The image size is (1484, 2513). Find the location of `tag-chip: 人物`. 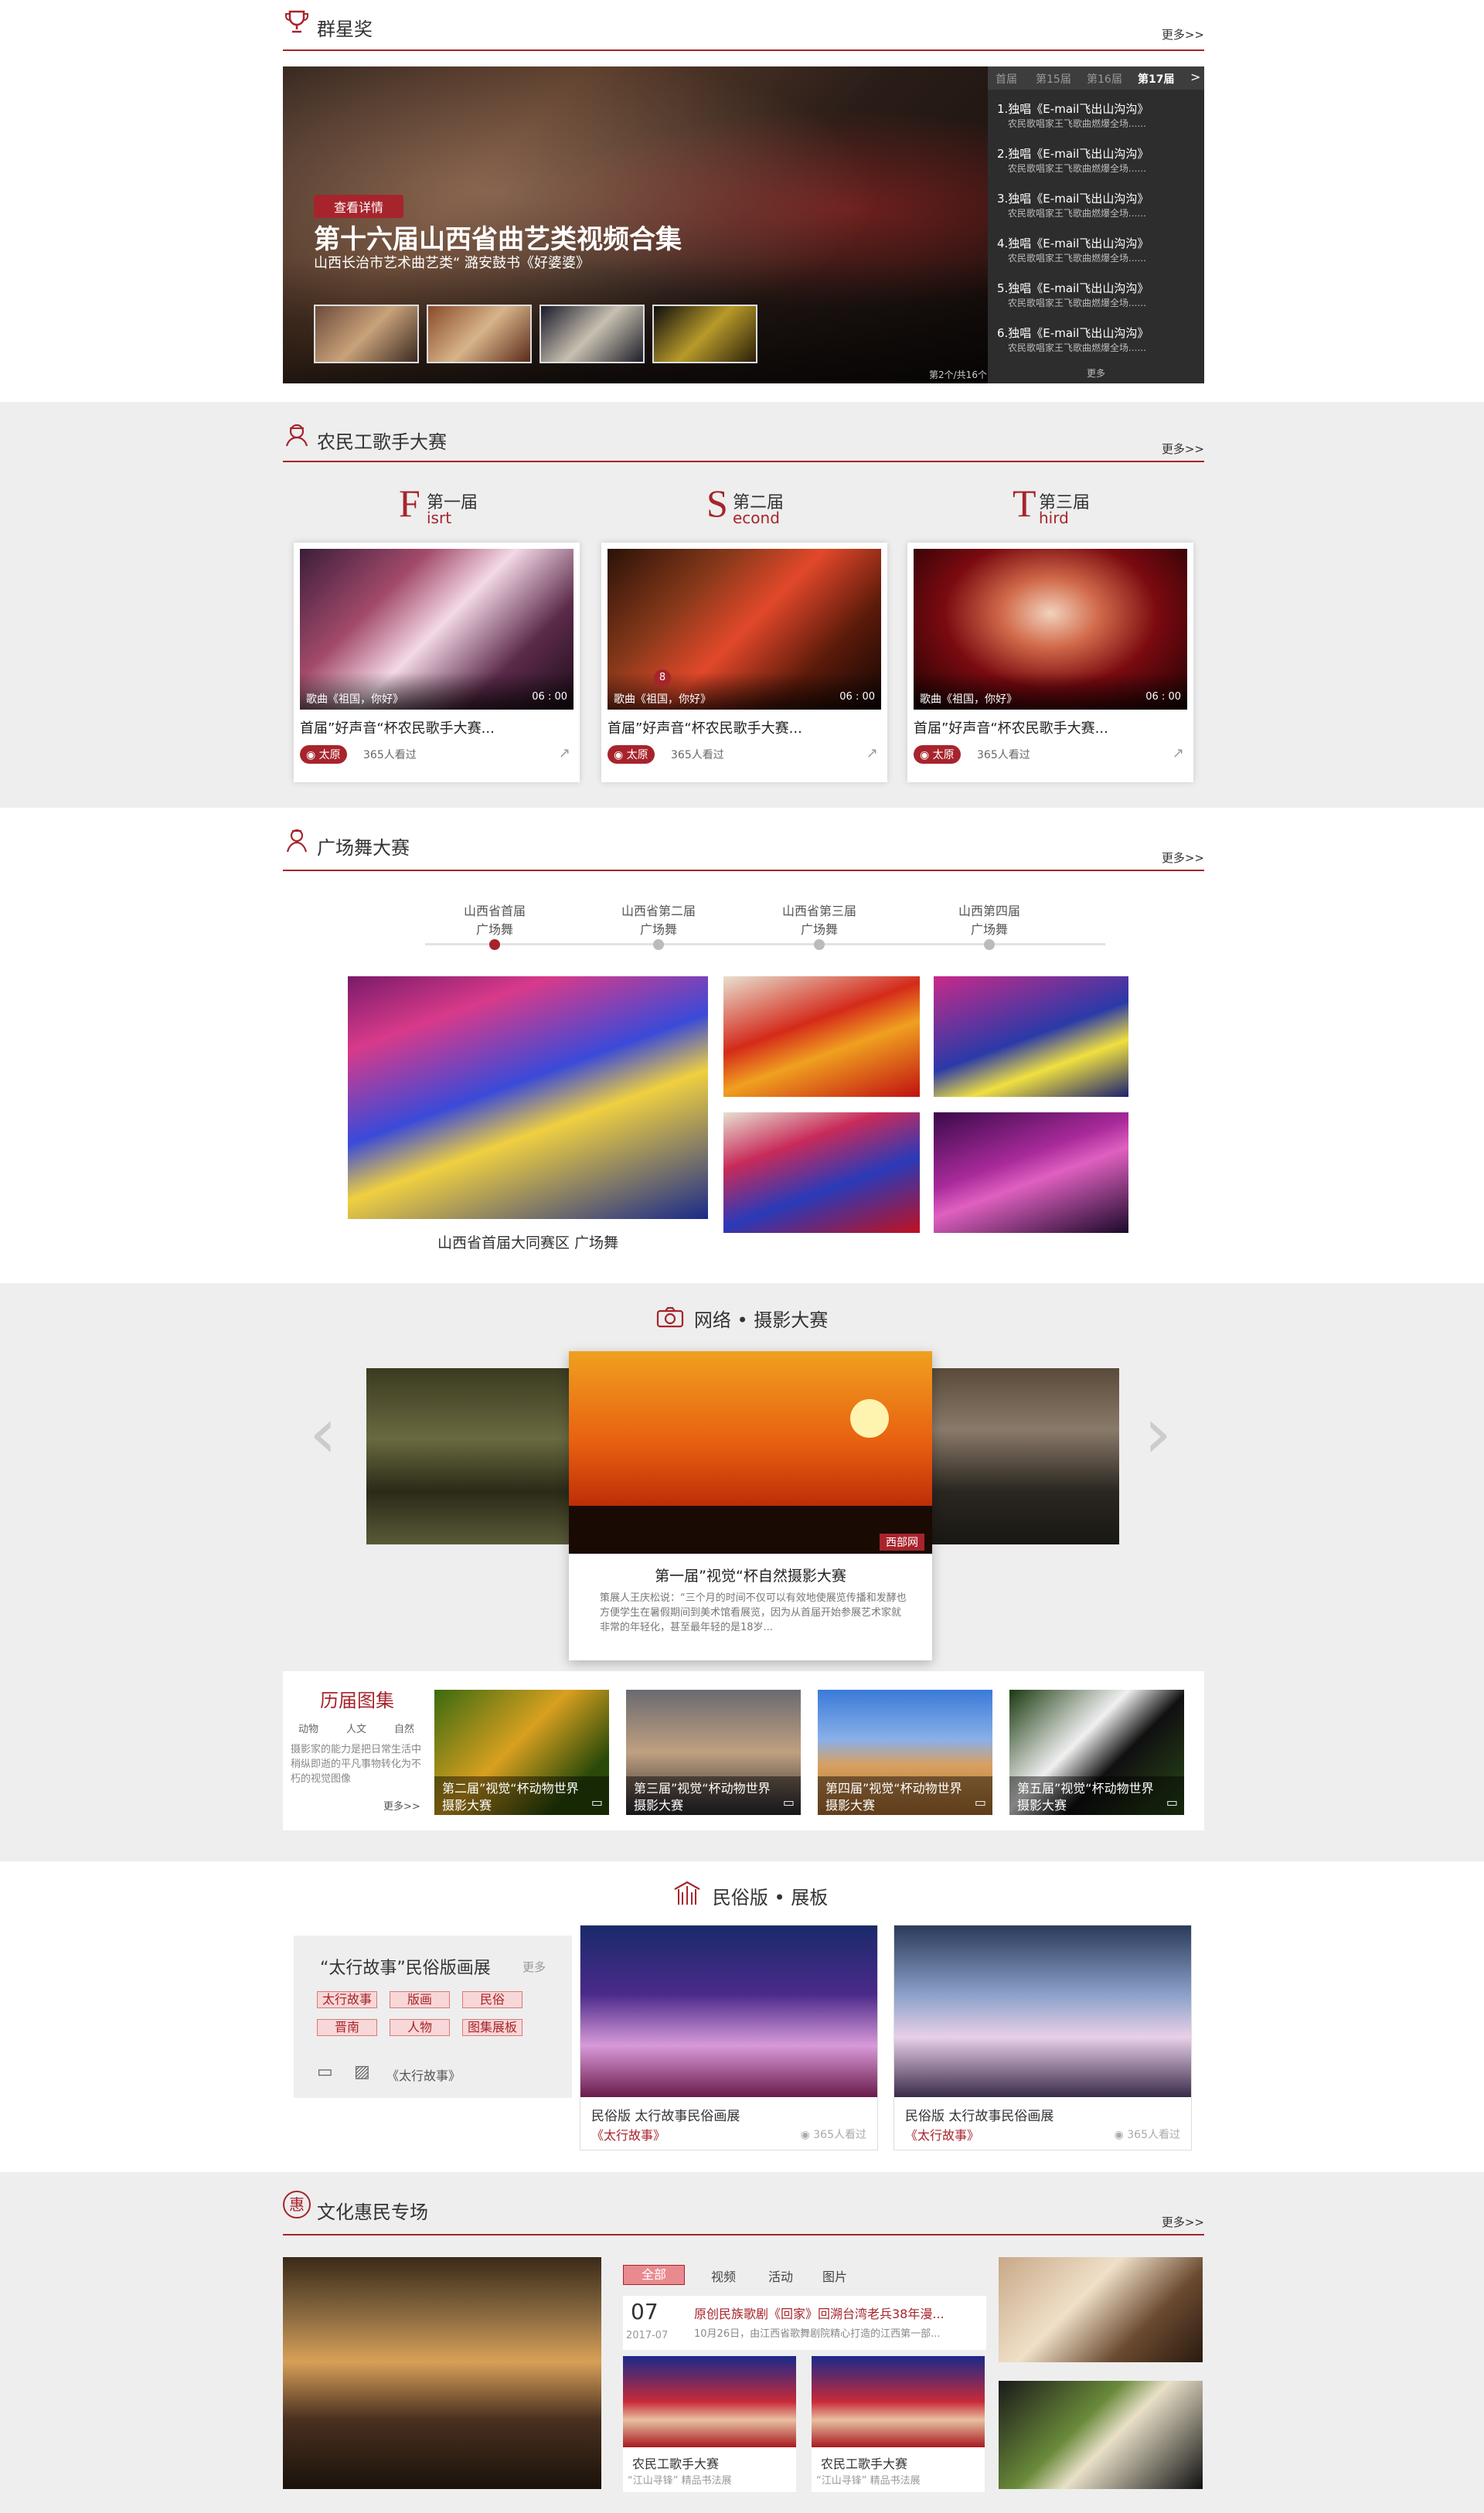

tag-chip: 人物 is located at coordinates (420, 2027).